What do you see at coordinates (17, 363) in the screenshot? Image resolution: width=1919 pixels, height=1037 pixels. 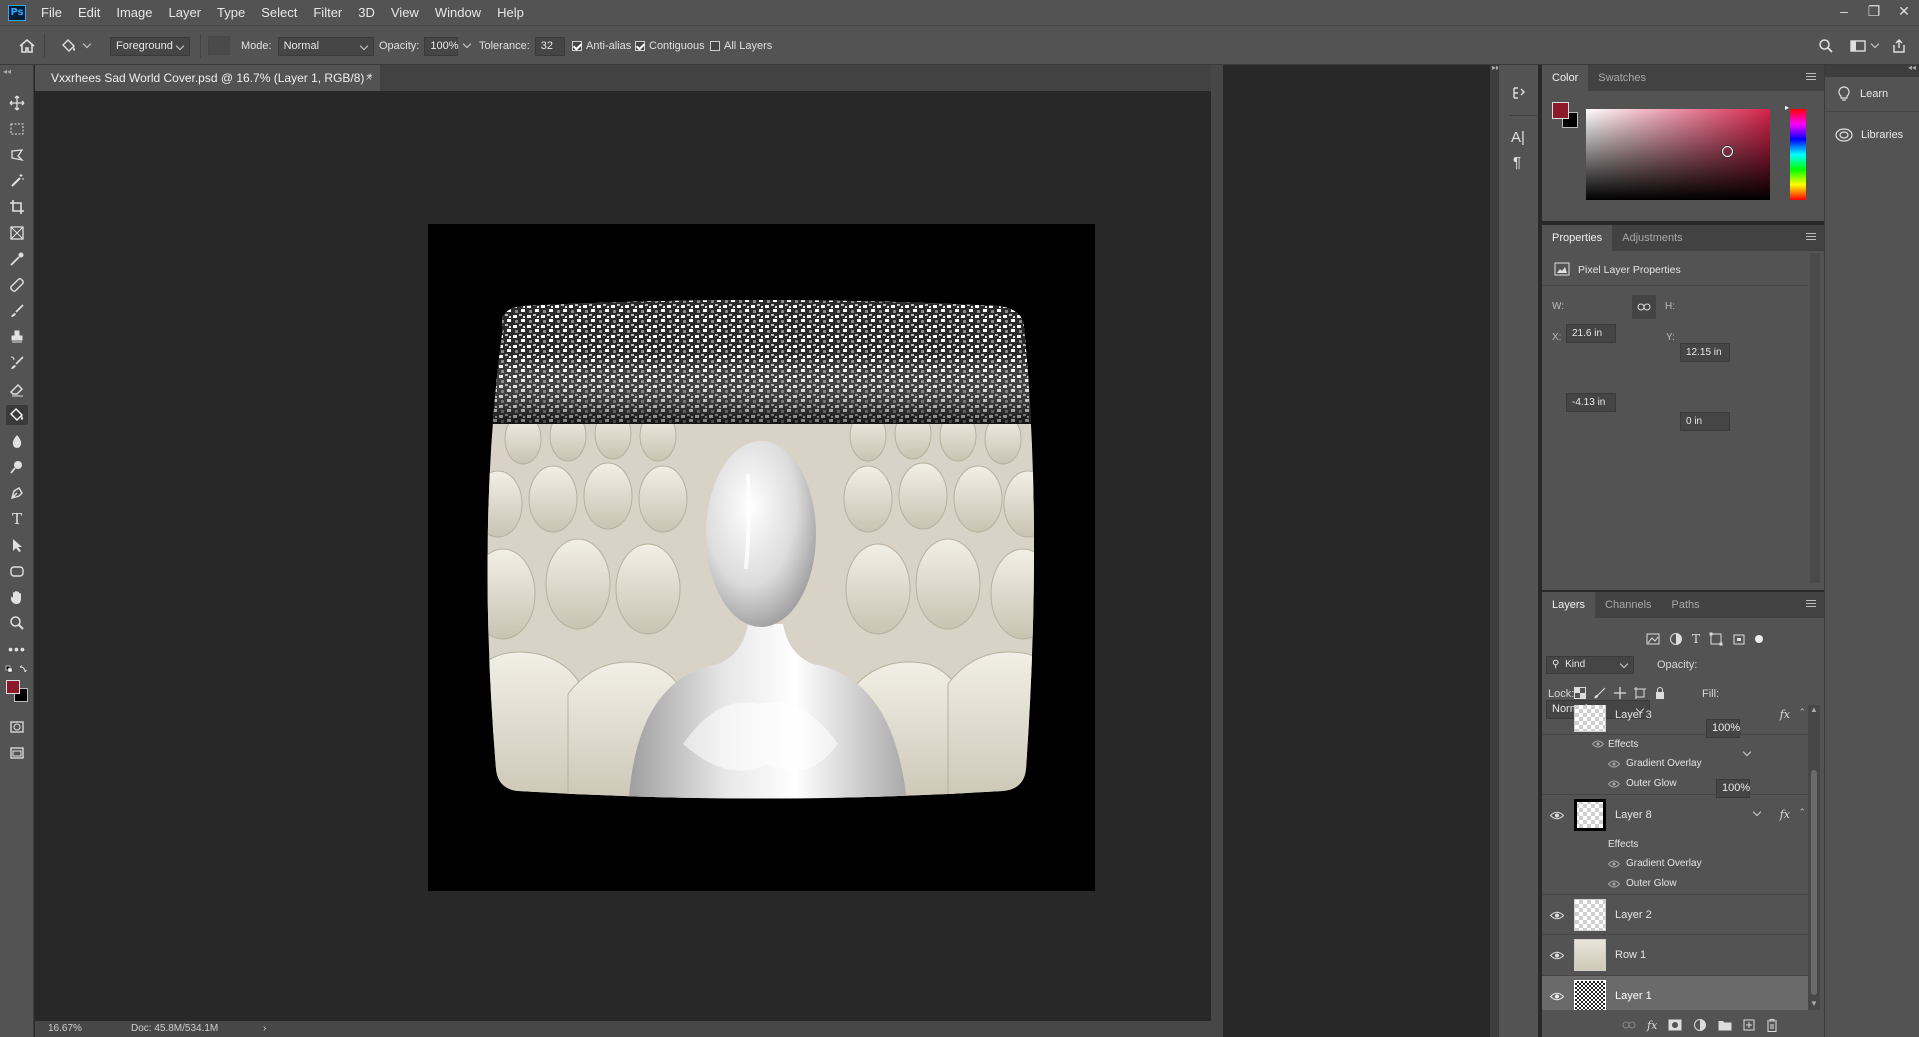 I see `history-brush-tool-icon` at bounding box center [17, 363].